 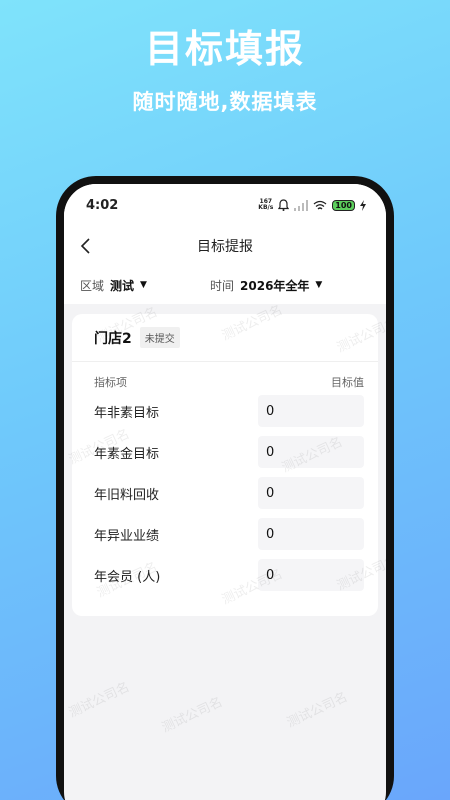 What do you see at coordinates (159, 337) in the screenshot?
I see `status-badge: 未提交` at bounding box center [159, 337].